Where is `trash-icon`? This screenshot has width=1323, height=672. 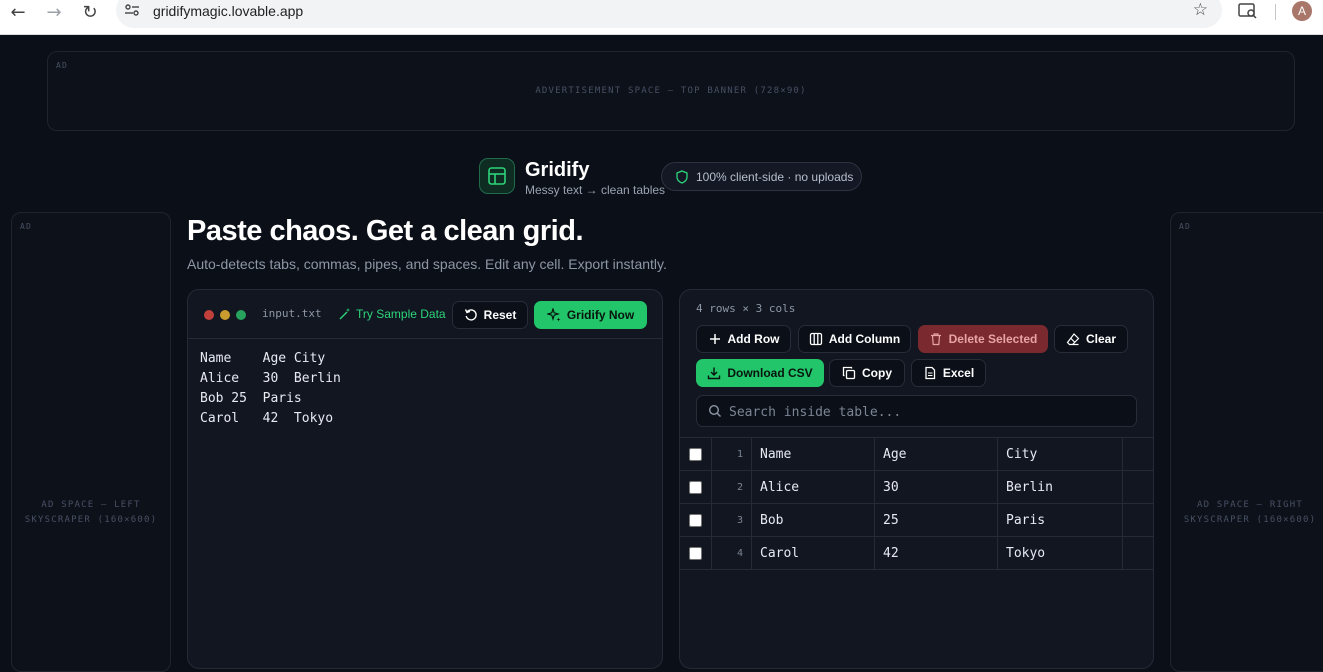 trash-icon is located at coordinates (935, 339).